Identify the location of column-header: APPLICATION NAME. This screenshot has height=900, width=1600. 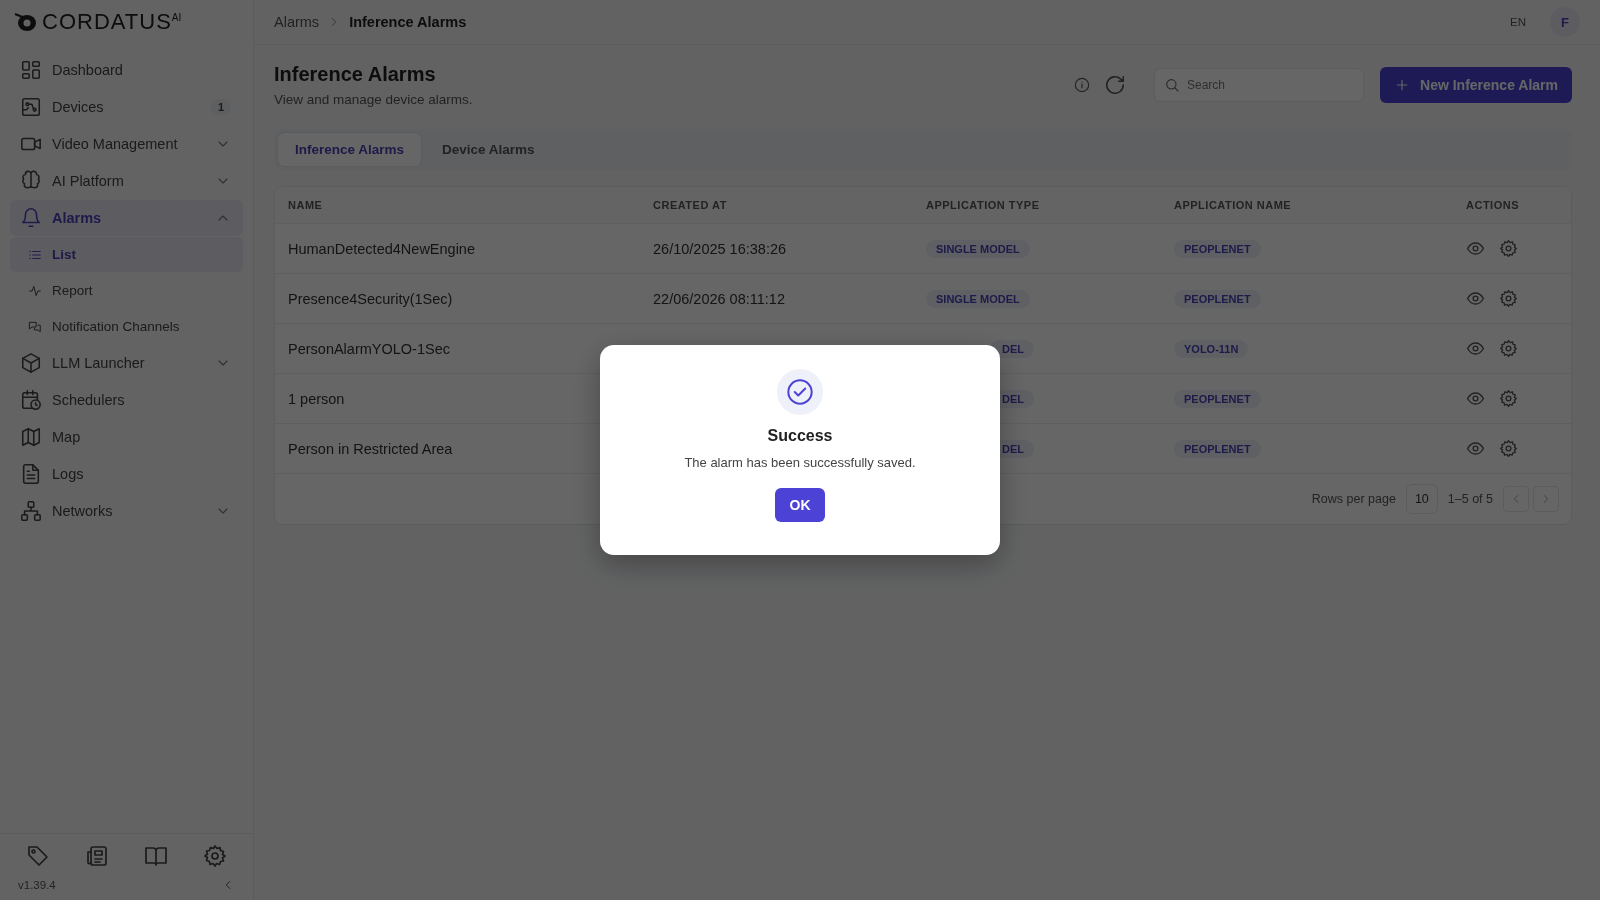
(1233, 205).